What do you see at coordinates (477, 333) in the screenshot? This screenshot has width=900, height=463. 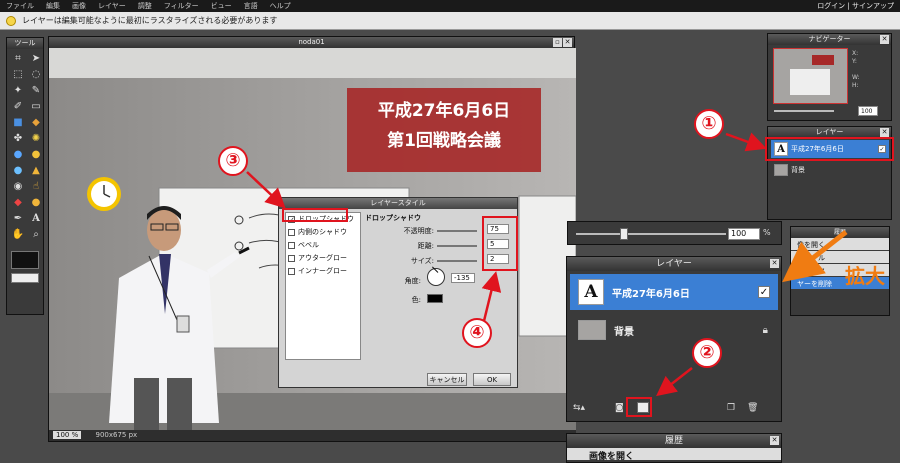 I see `annotation-4: ④` at bounding box center [477, 333].